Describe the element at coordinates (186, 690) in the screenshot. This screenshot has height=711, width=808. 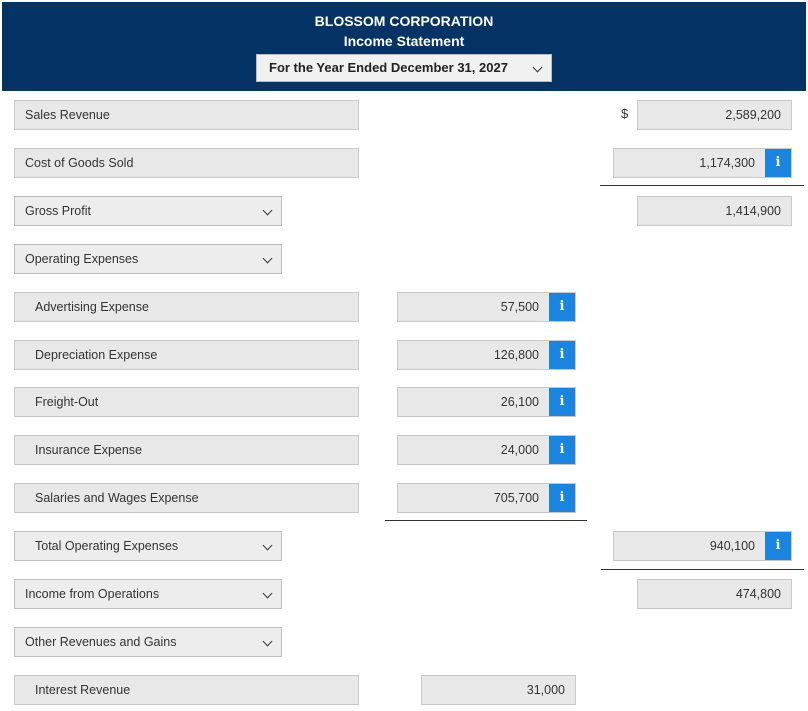
I see `interest-revenue-label-field: Interest Revenue` at that location.